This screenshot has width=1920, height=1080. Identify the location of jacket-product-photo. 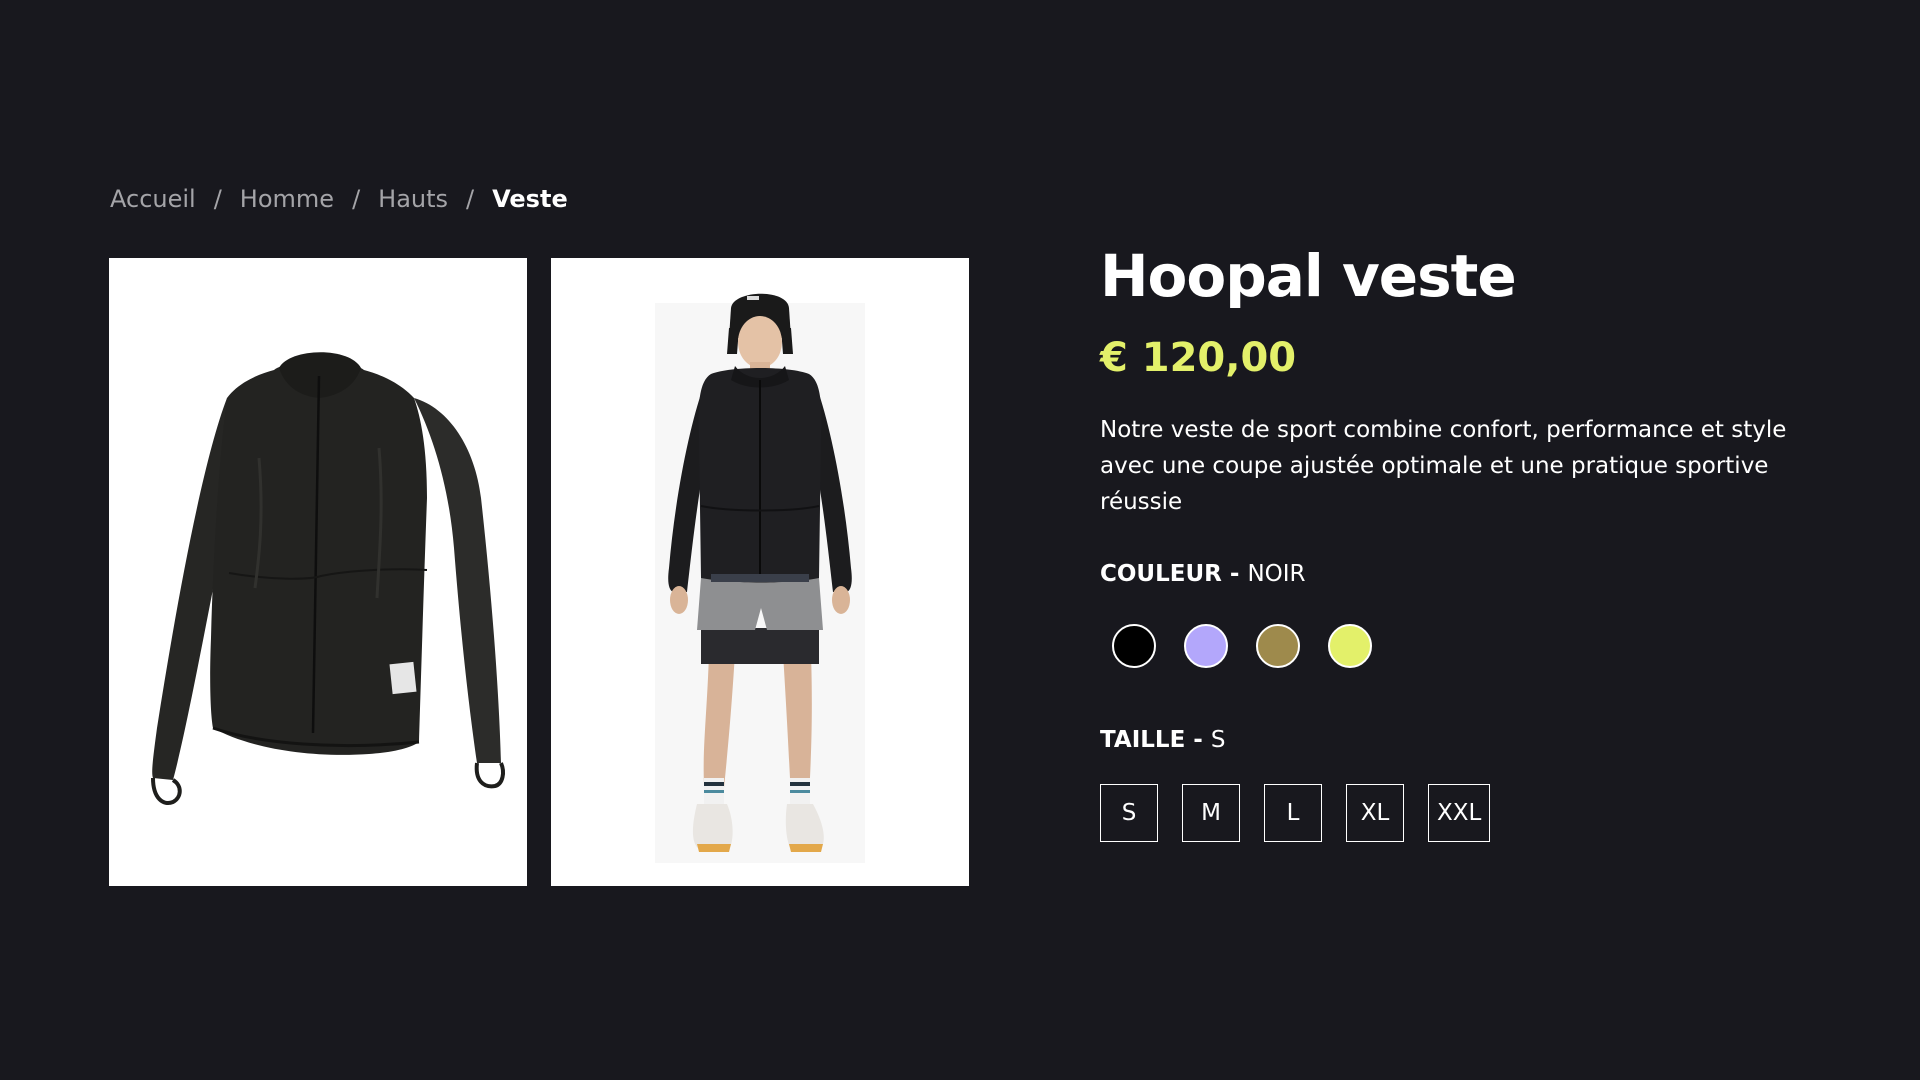
(318, 572).